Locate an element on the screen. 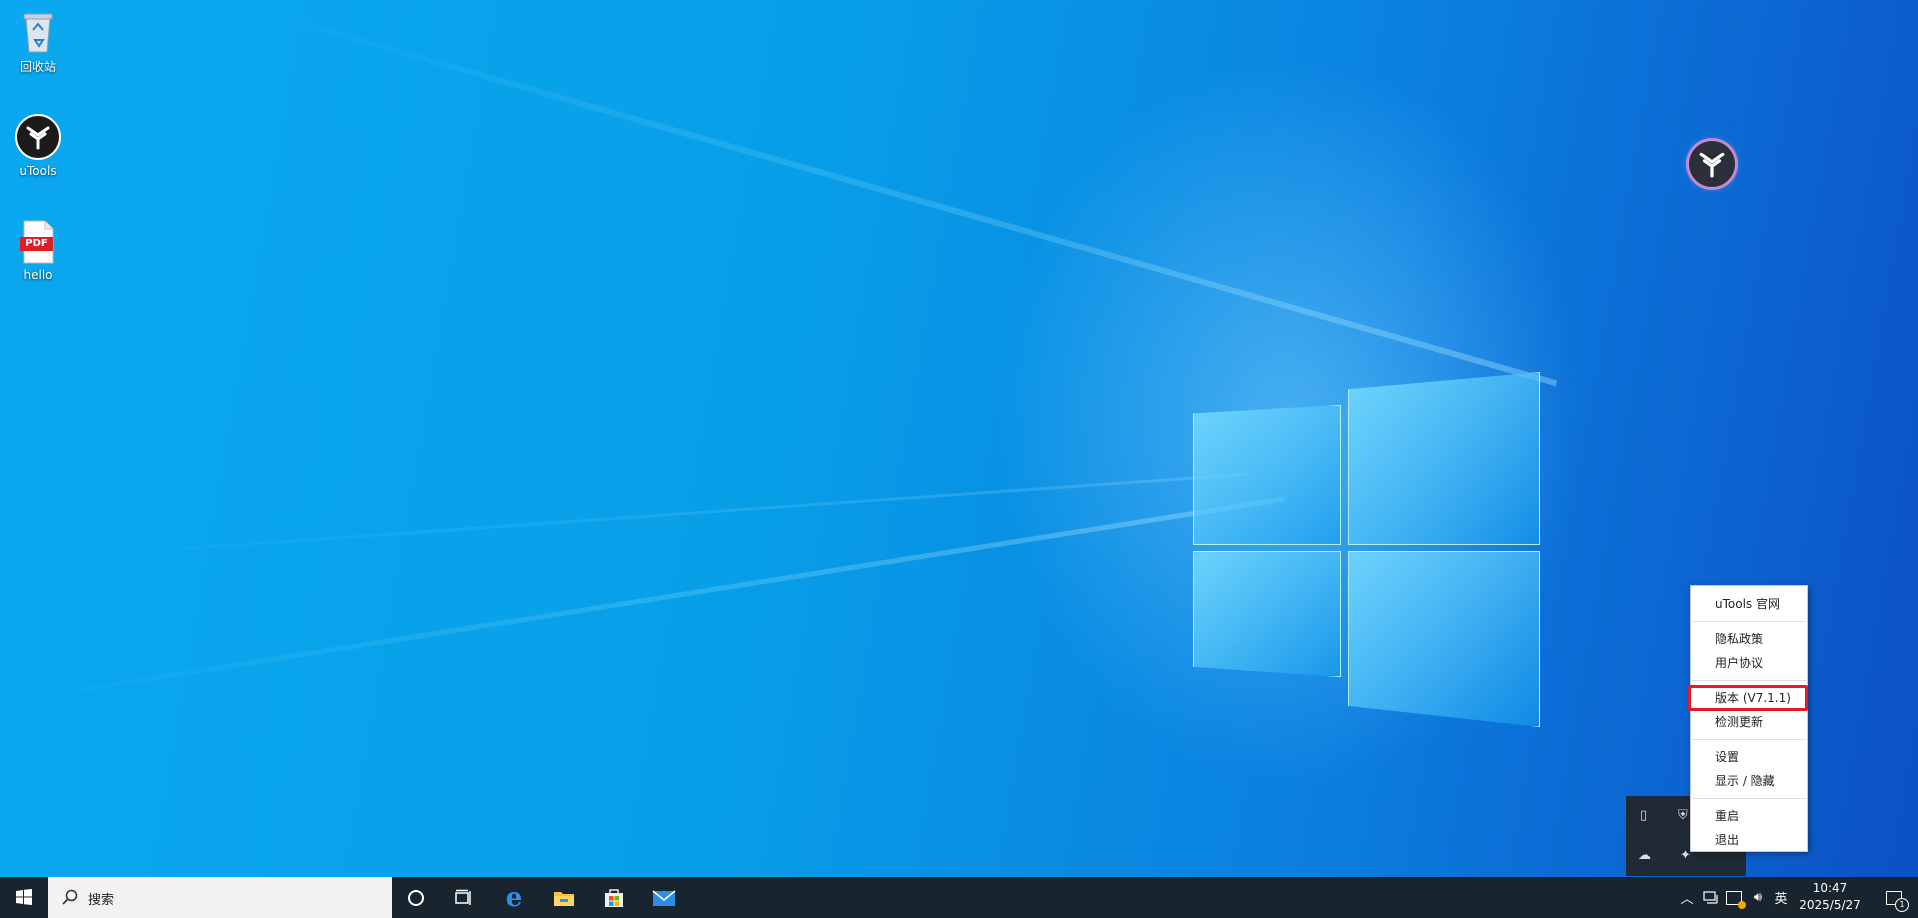 The height and width of the screenshot is (918, 1918). desktop-icon-recycle-bin: 回收站 is located at coordinates (38, 41).